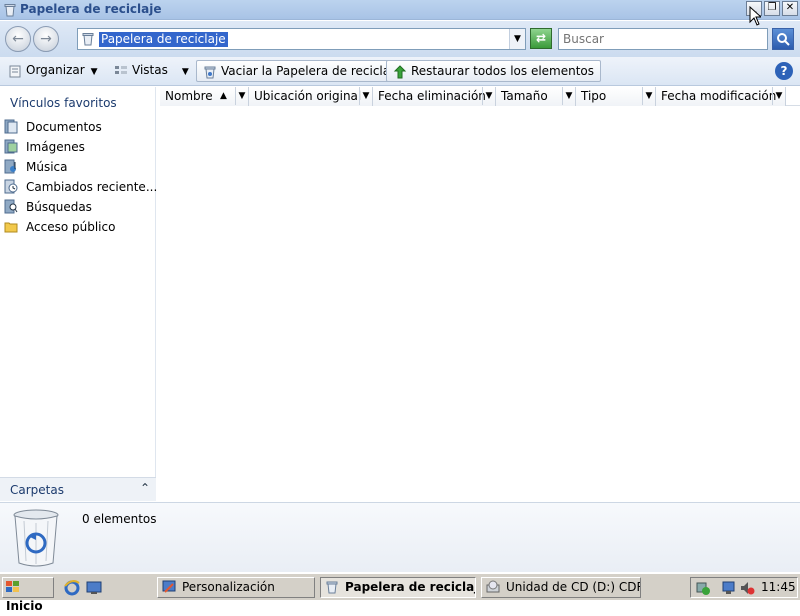 Image resolution: width=800 pixels, height=616 pixels. Describe the element at coordinates (663, 39) in the screenshot. I see `search-input` at that location.